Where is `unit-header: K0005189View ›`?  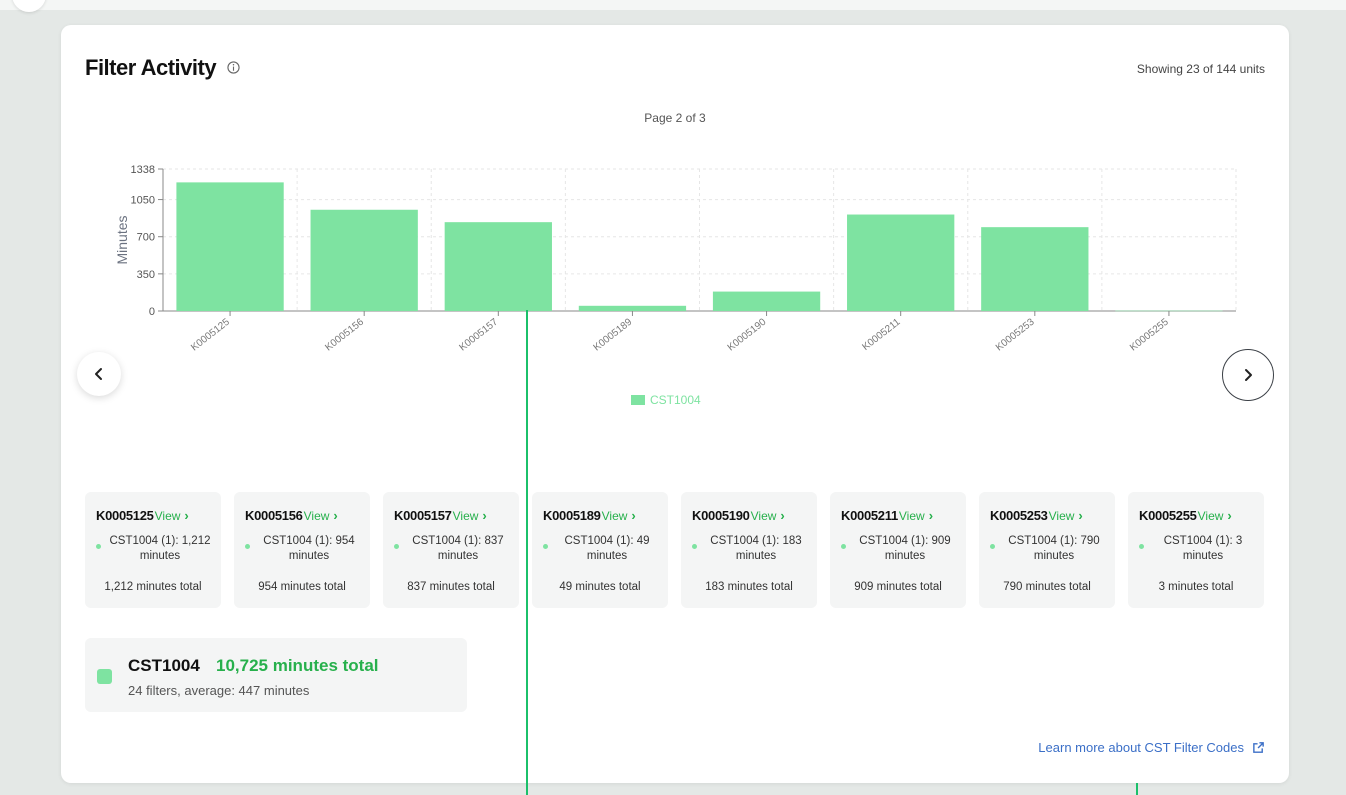
unit-header: K0005189View › is located at coordinates (589, 515).